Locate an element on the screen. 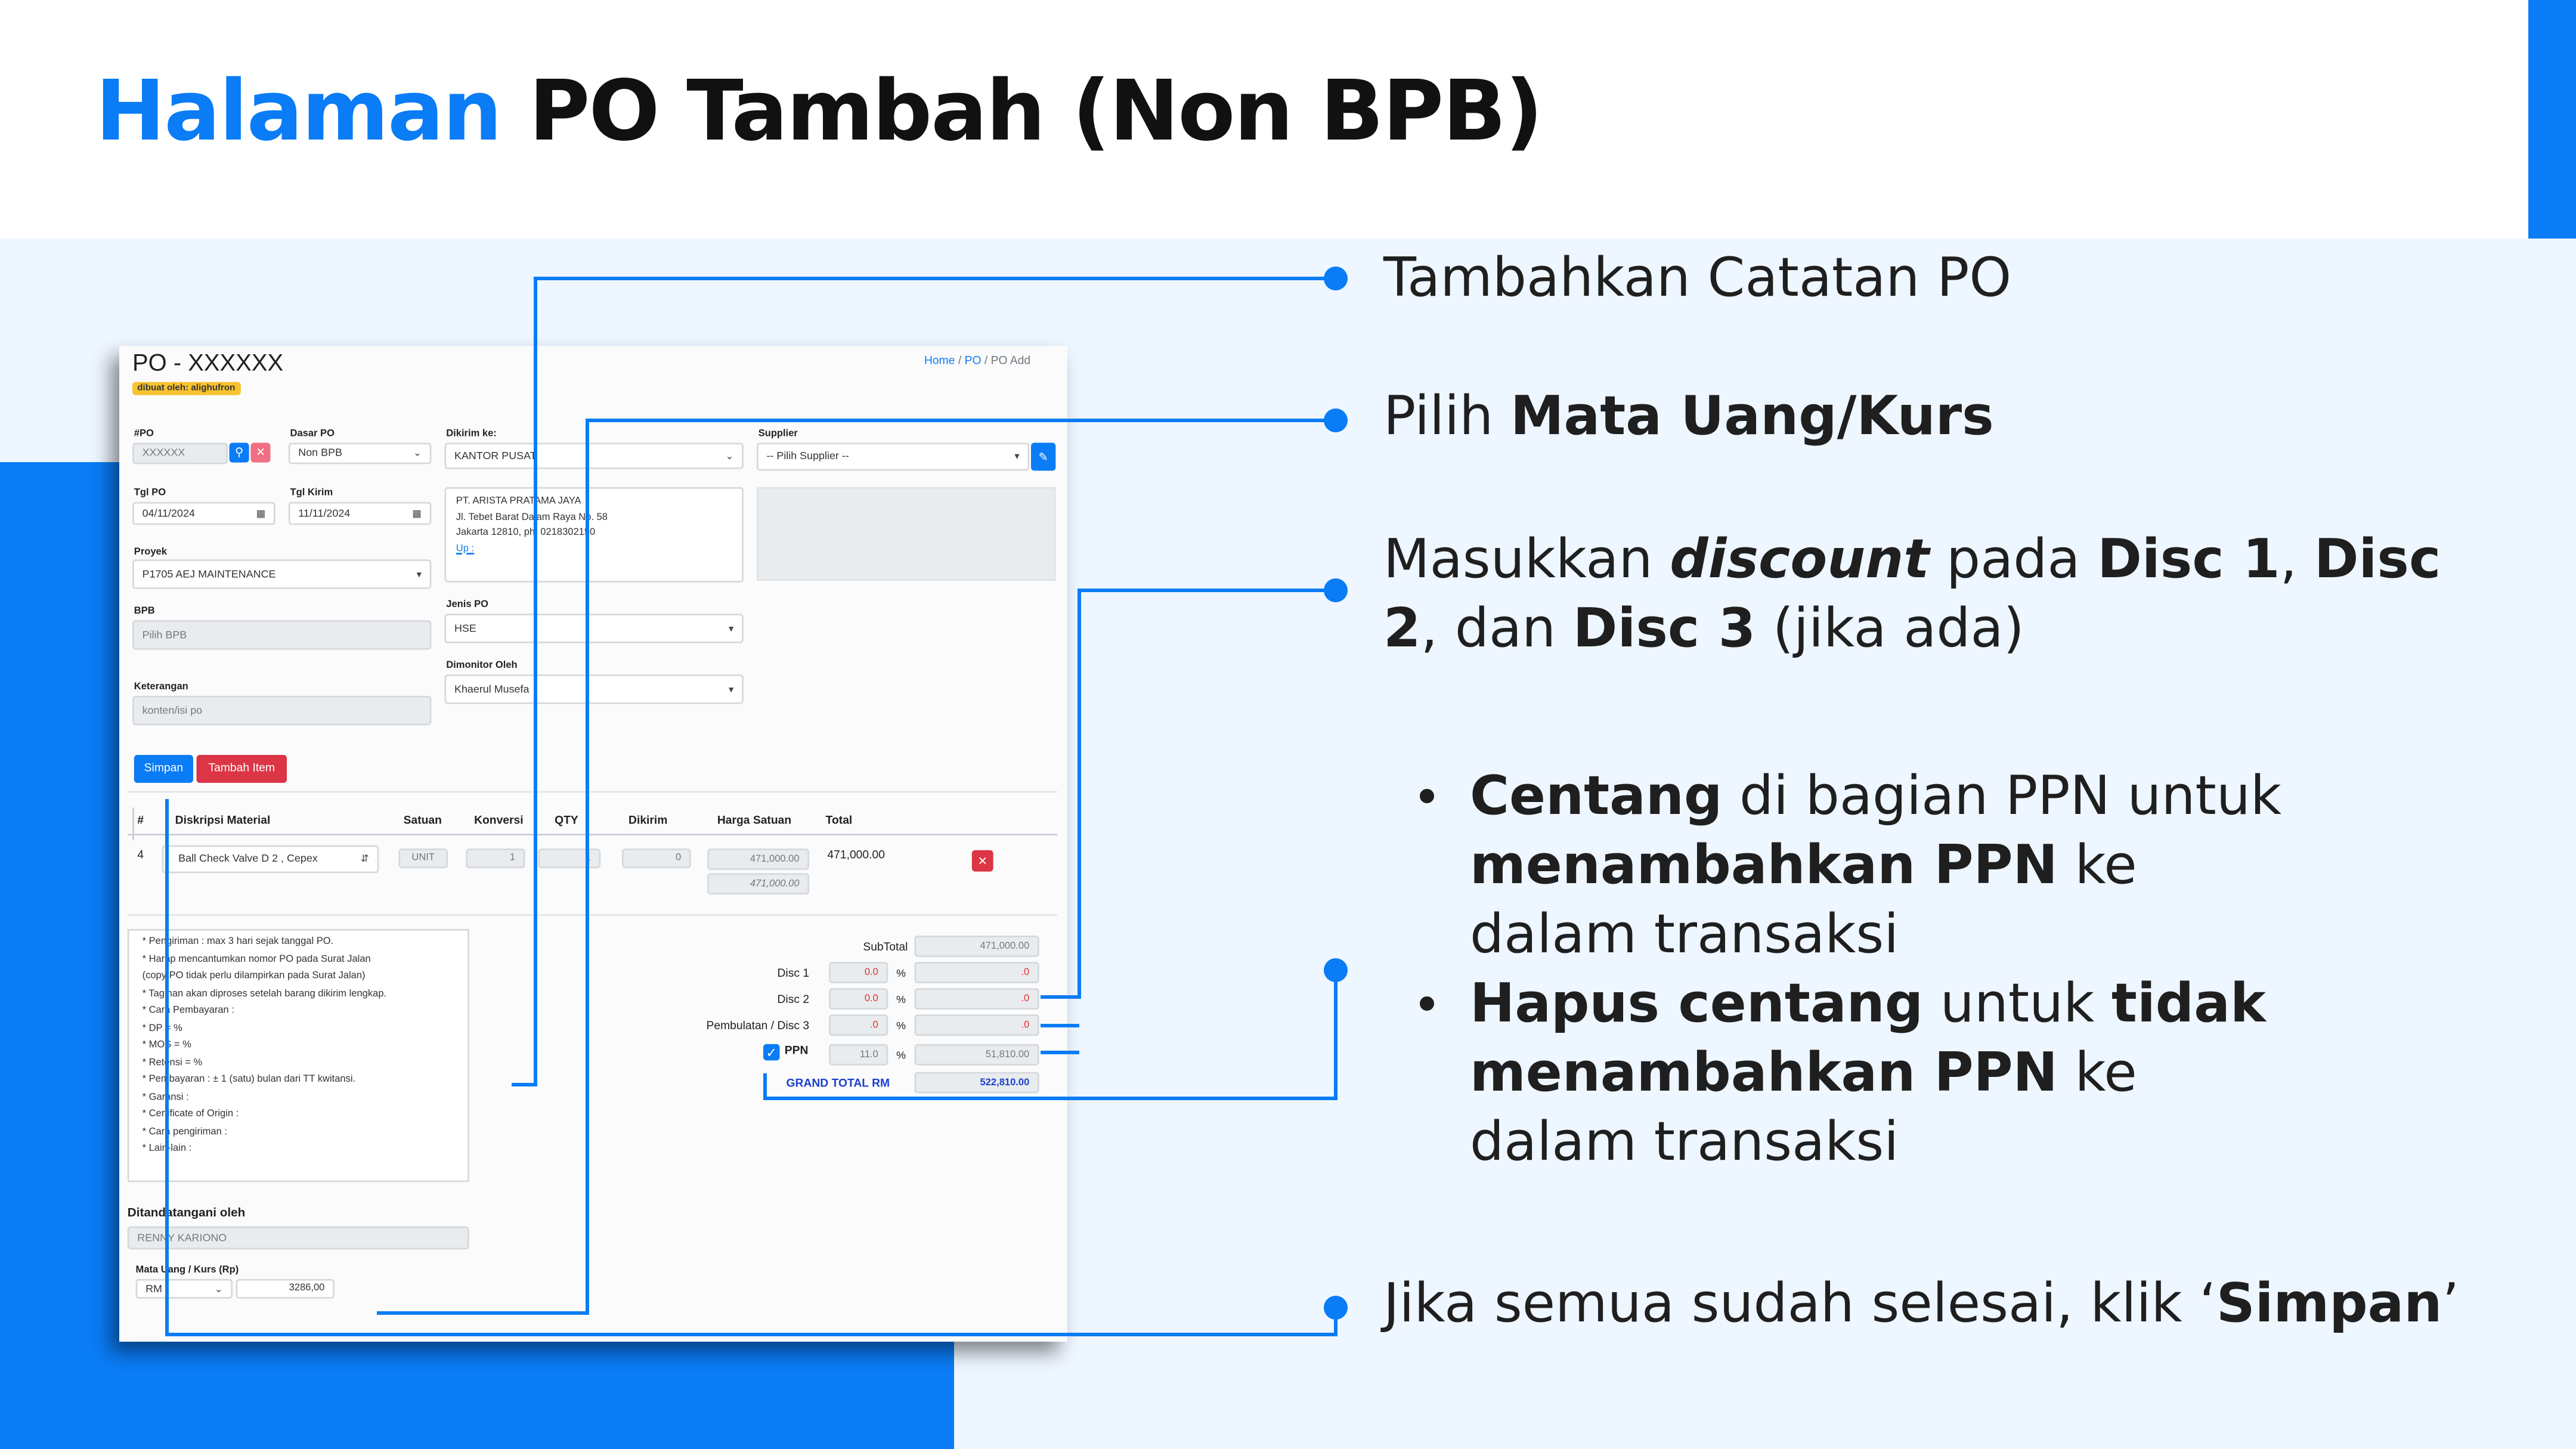  connector-dot-kurs is located at coordinates (1336, 420).